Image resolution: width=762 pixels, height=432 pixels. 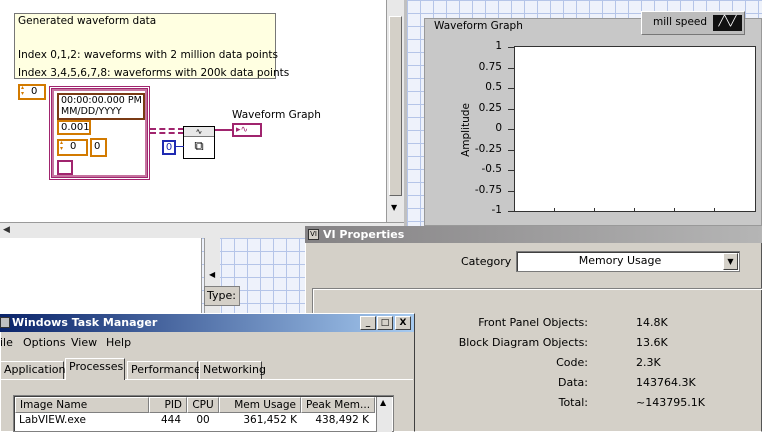 What do you see at coordinates (652, 342) in the screenshot?
I see `memory-row-value: 13.6K` at bounding box center [652, 342].